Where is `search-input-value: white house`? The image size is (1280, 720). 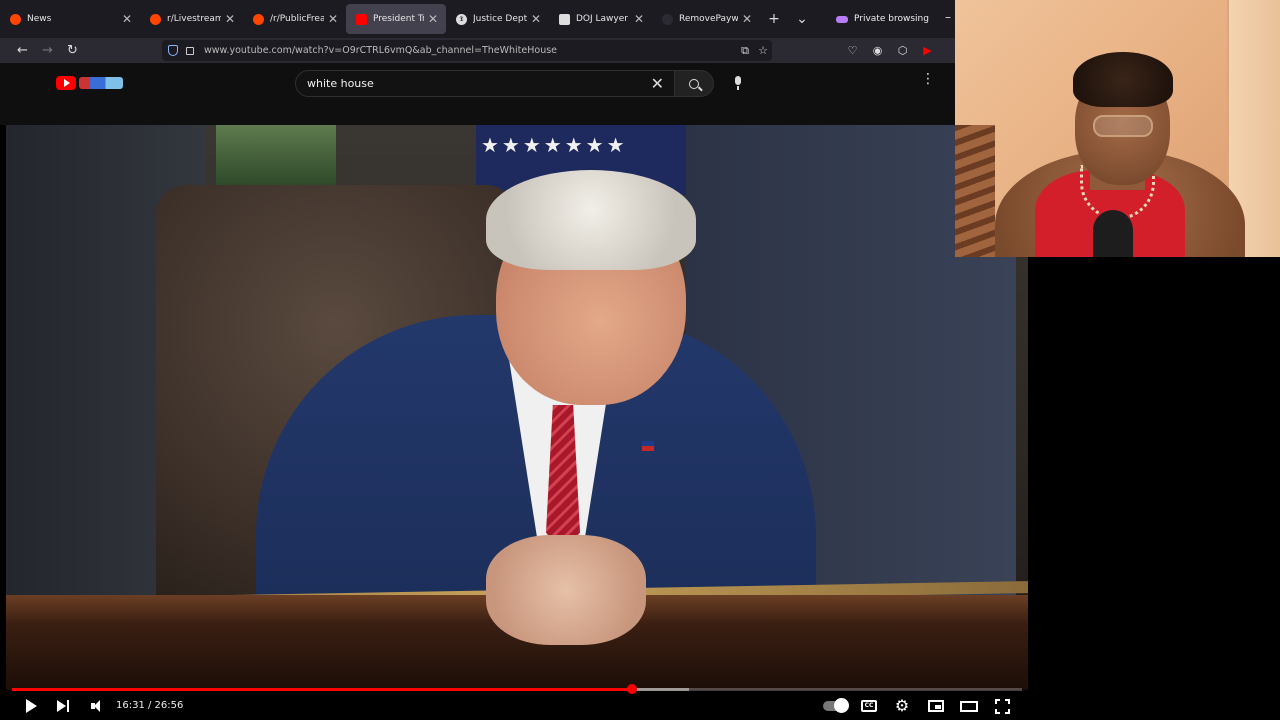 search-input-value: white house is located at coordinates (340, 83).